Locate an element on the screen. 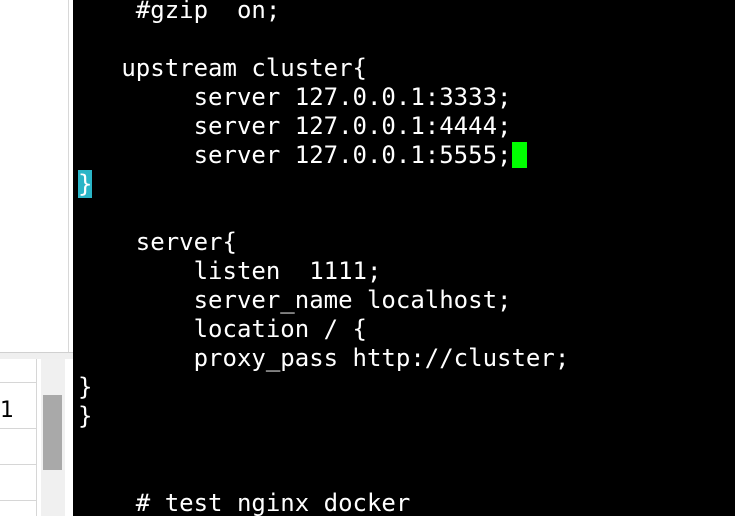 This screenshot has height=516, width=735. scrollbar-thumb is located at coordinates (52, 432).